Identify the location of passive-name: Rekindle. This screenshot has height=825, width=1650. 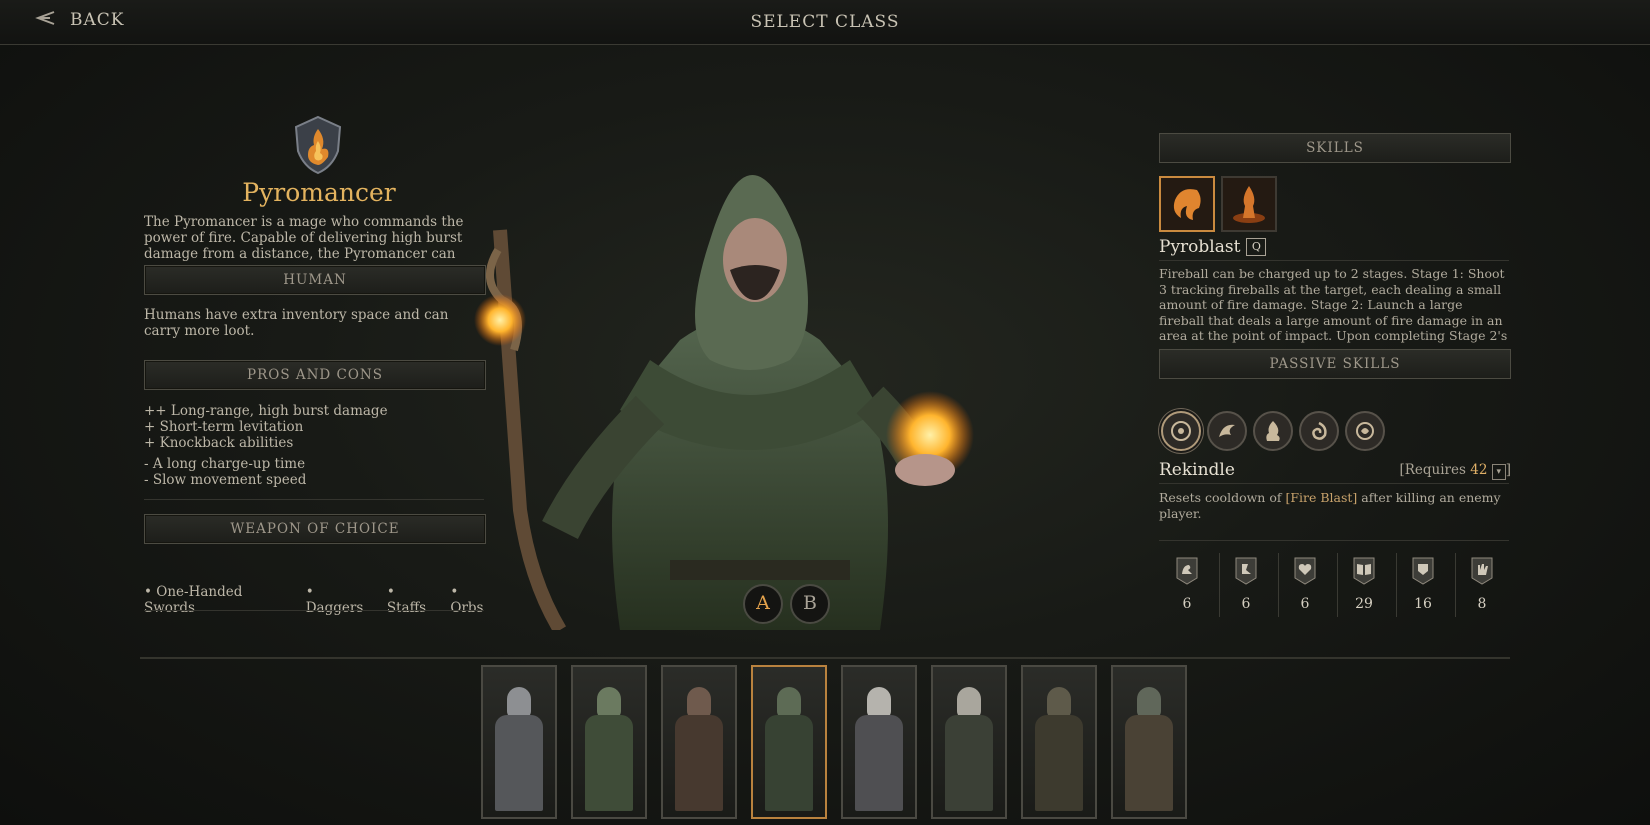
(1197, 470).